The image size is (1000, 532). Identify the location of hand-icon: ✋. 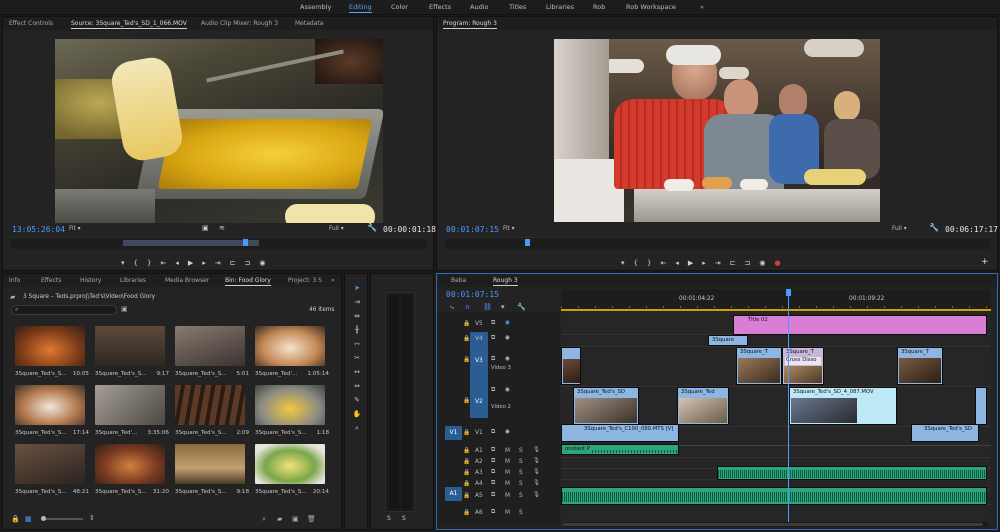
(357, 414).